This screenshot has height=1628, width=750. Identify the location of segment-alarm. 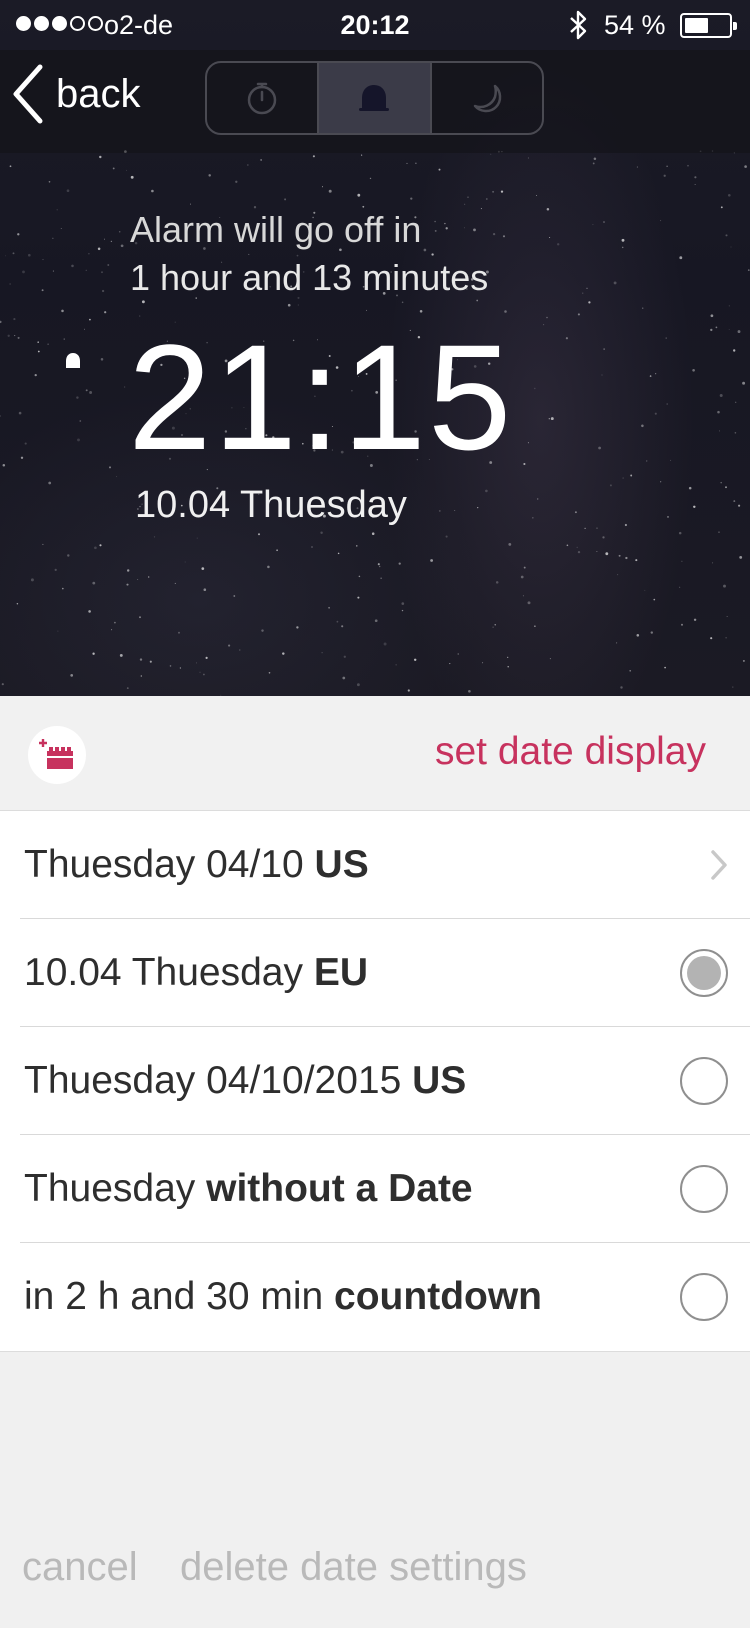
(373, 98).